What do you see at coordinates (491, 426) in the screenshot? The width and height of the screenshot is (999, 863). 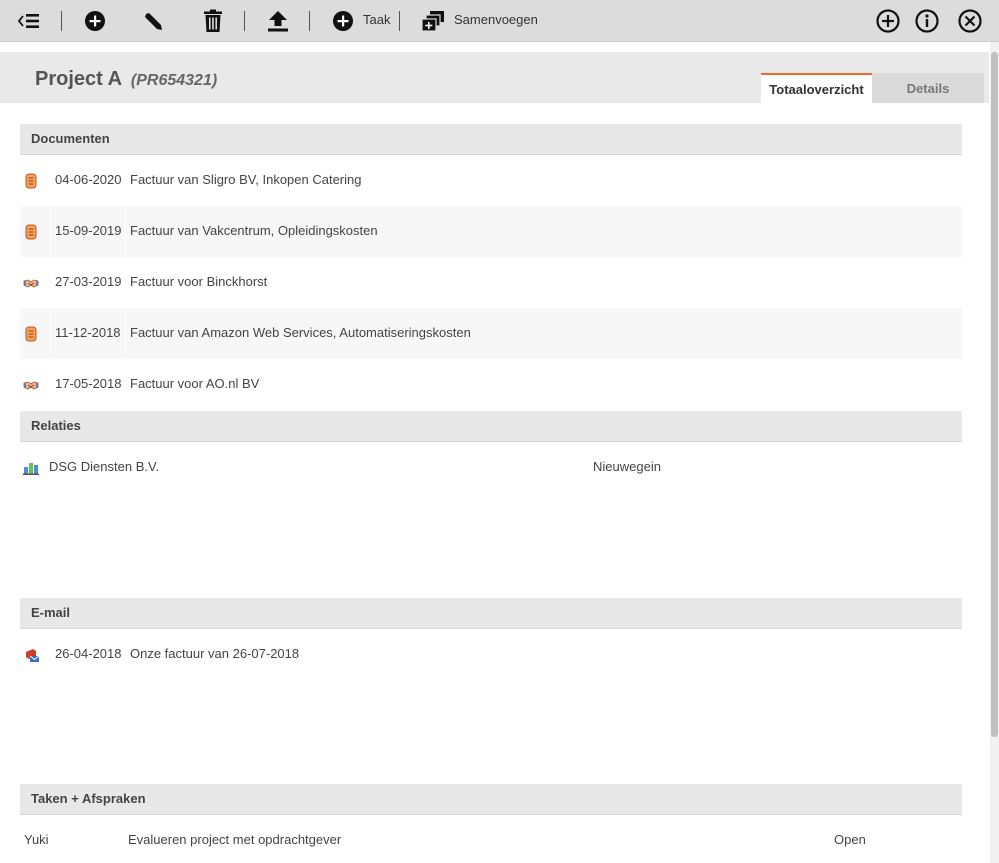 I see `section-relaties-header: Relaties` at bounding box center [491, 426].